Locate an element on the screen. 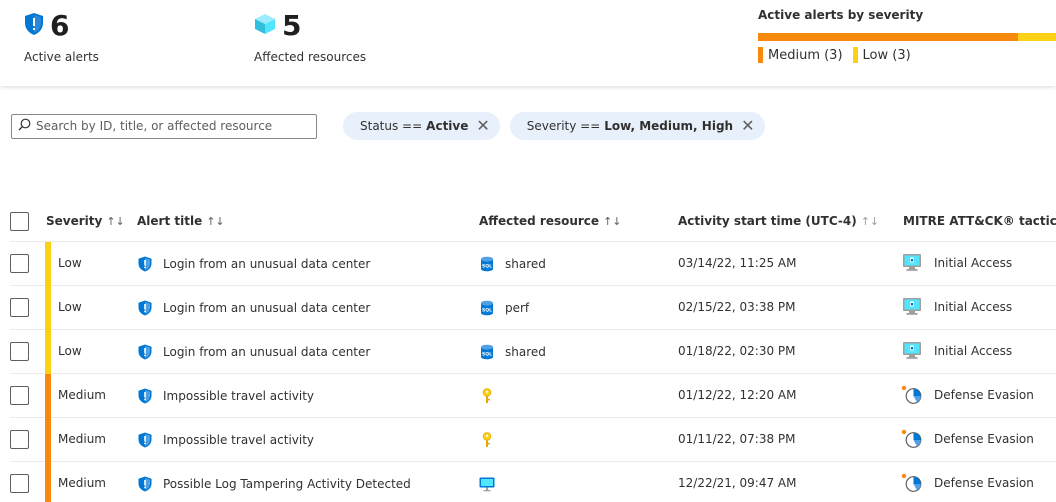 This screenshot has width=1056, height=502. column-alert-title: Alert title ↑↓ is located at coordinates (181, 221).